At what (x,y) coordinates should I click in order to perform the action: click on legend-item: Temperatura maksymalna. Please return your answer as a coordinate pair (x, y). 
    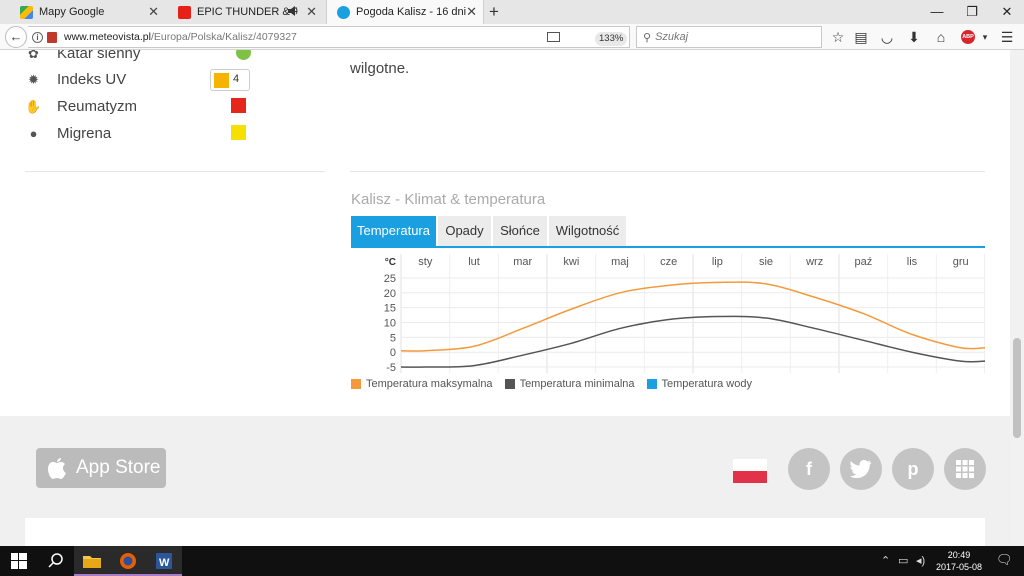
    Looking at the image, I should click on (422, 384).